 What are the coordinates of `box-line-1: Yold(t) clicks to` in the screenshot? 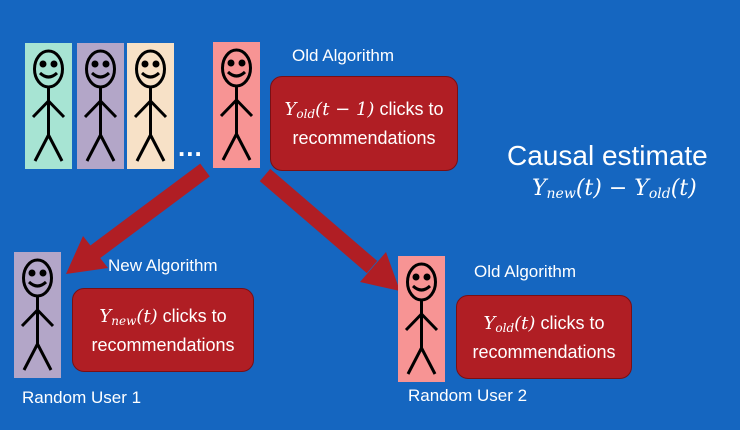 It's located at (544, 325).